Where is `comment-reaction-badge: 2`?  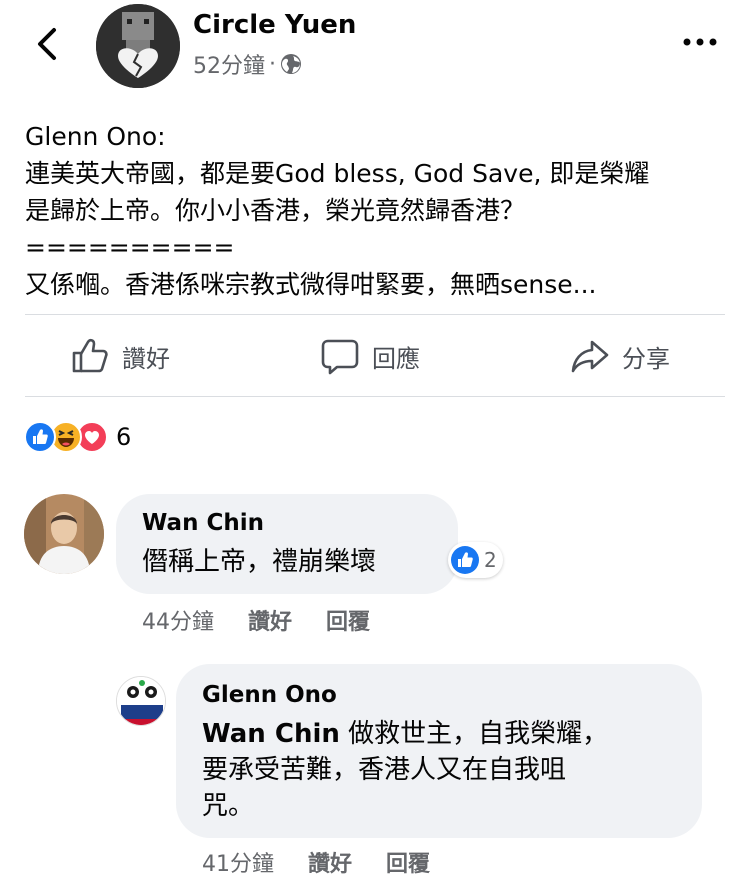
comment-reaction-badge: 2 is located at coordinates (475, 560).